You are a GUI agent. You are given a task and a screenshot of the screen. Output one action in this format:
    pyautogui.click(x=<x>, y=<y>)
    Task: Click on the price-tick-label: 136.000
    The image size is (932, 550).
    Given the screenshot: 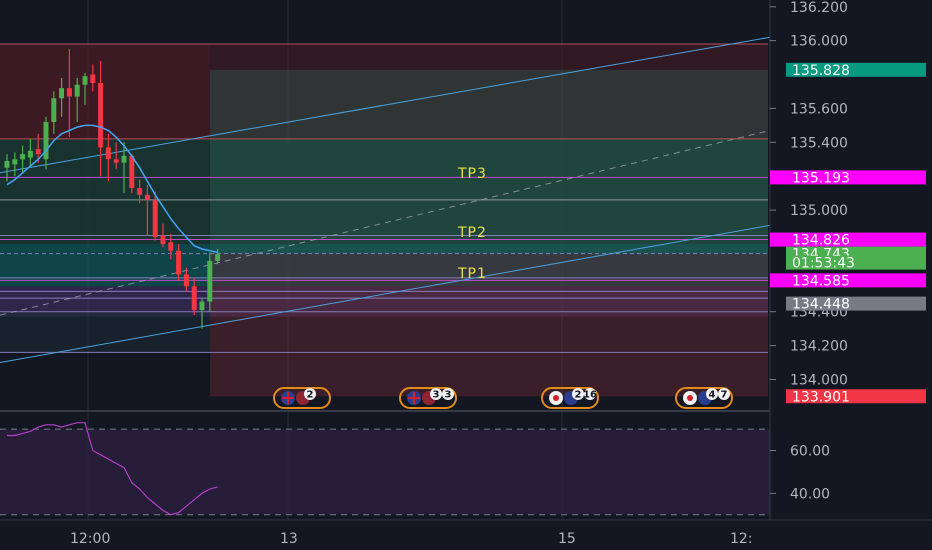 What is the action you would take?
    pyautogui.click(x=819, y=42)
    